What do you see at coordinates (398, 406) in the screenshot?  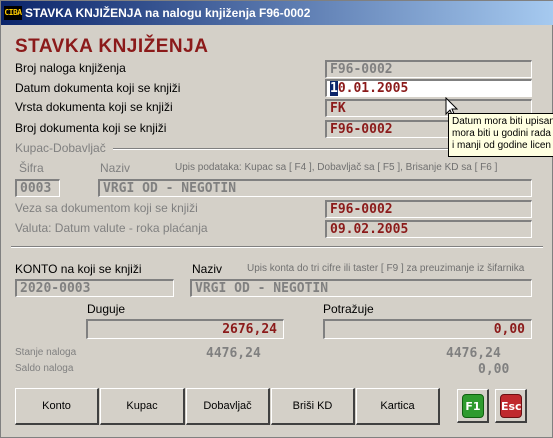 I see `kartica-button: Kartica` at bounding box center [398, 406].